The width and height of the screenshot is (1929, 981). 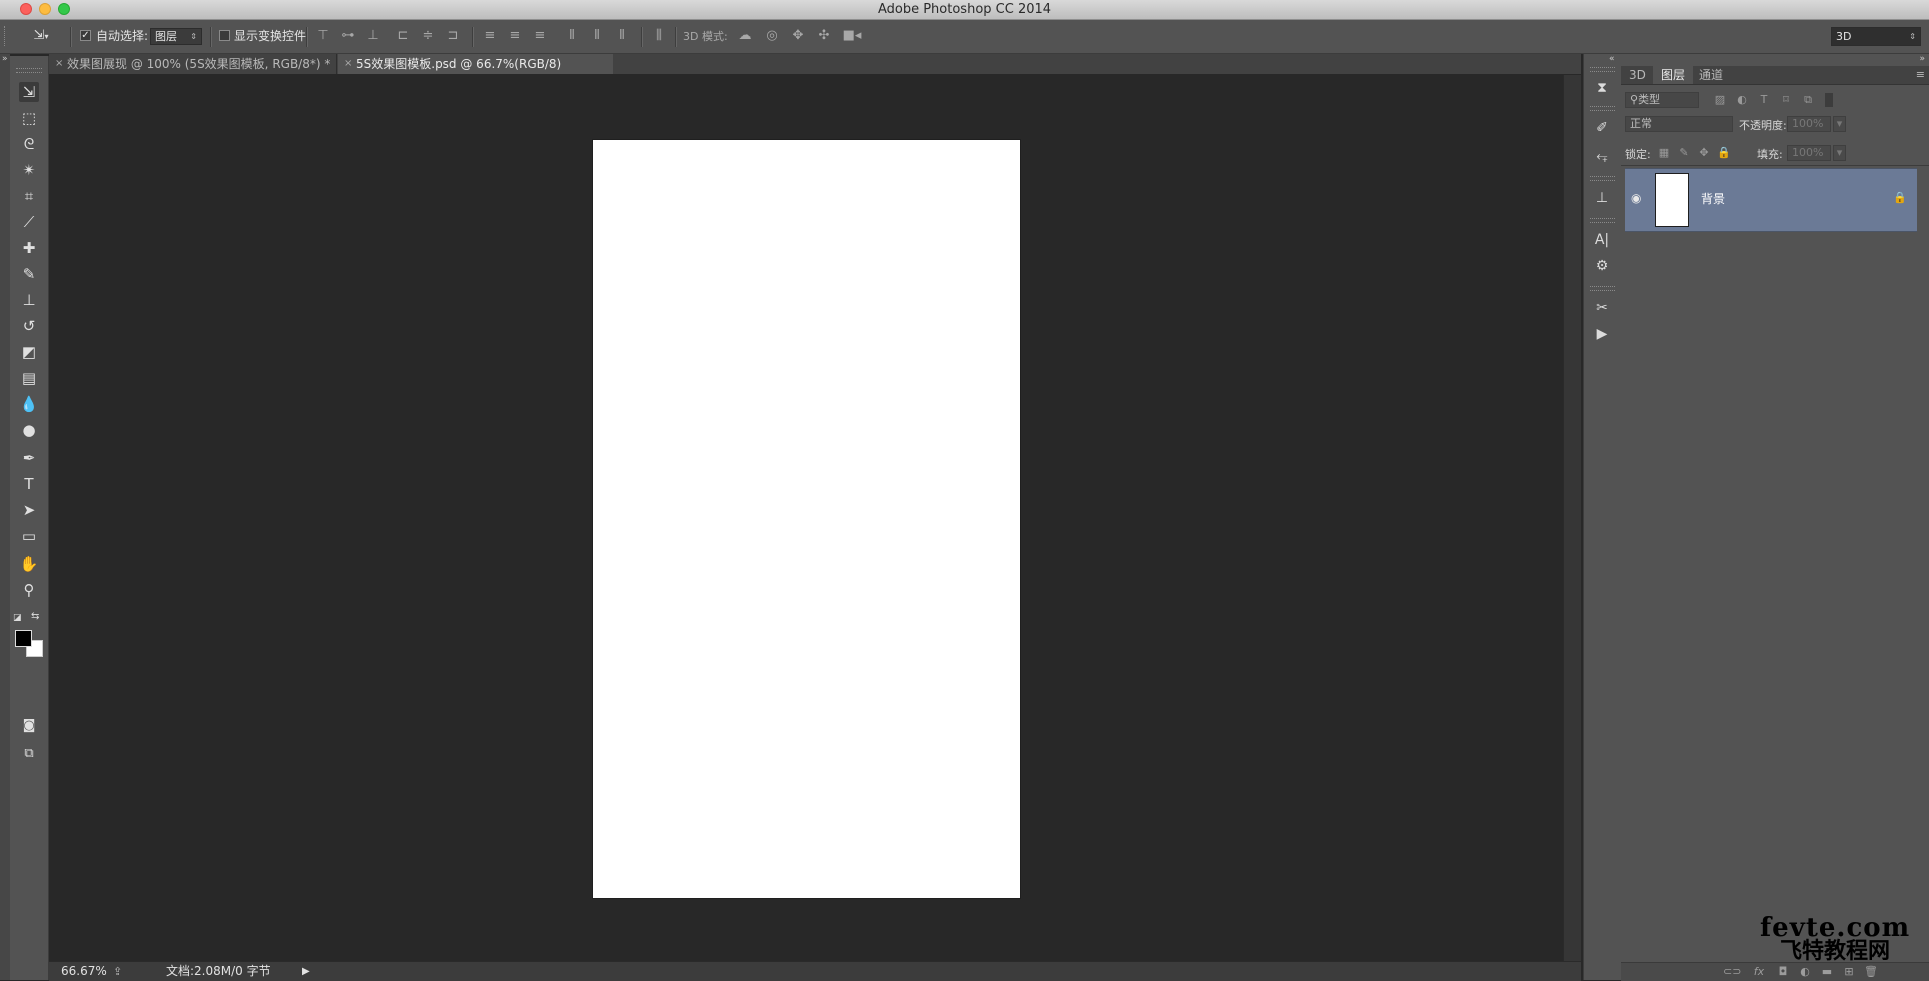 I want to click on filter-kind-dropdown: ⚲类型, so click(x=1662, y=100).